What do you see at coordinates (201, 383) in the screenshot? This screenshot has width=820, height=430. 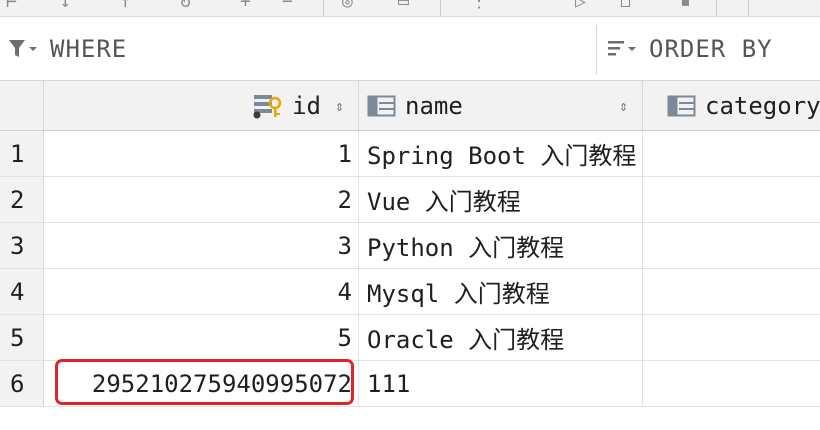 I see `cell-id: 295210275940995072` at bounding box center [201, 383].